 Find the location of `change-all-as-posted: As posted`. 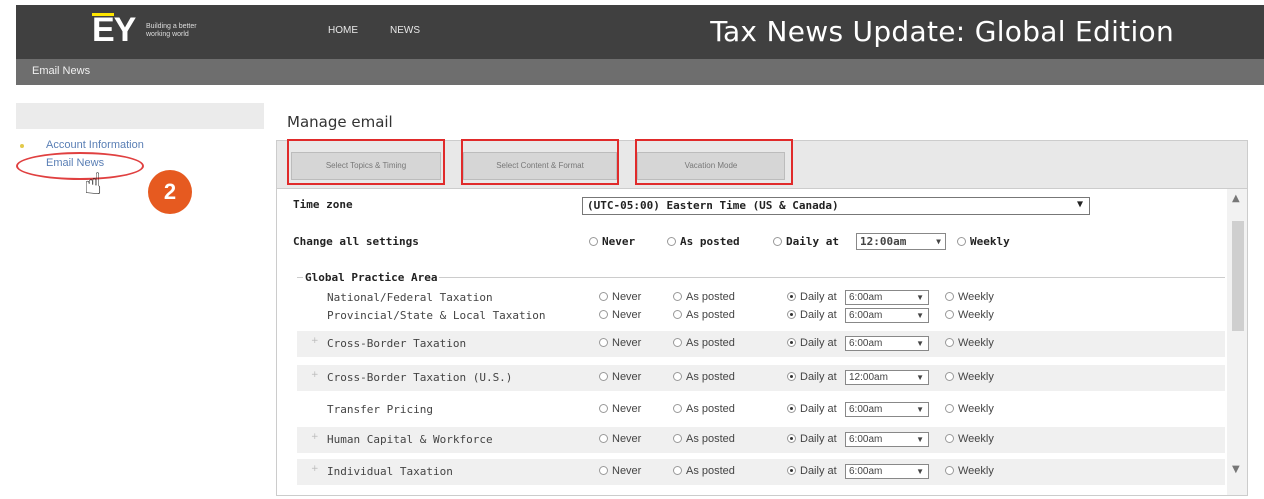

change-all-as-posted: As posted is located at coordinates (703, 241).